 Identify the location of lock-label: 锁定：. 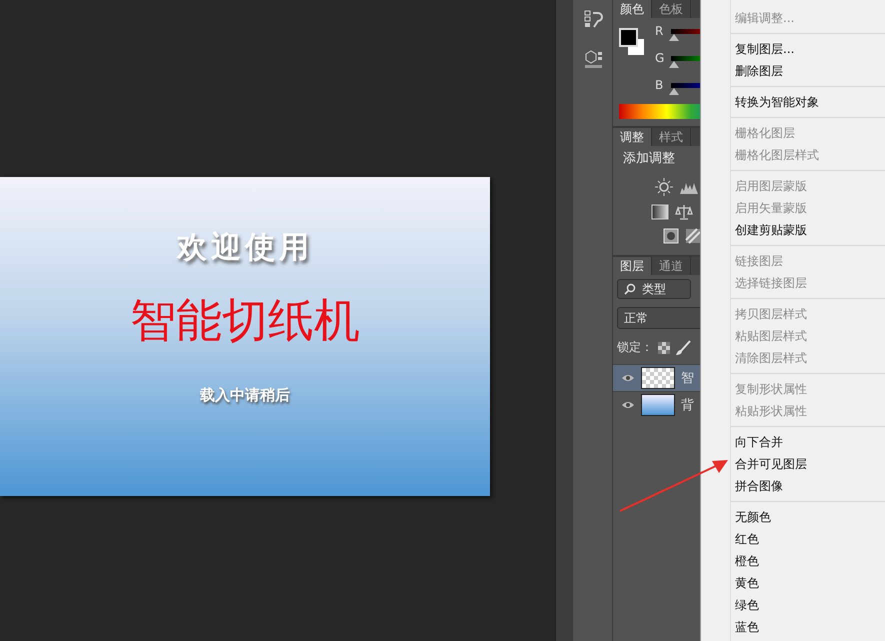
(635, 347).